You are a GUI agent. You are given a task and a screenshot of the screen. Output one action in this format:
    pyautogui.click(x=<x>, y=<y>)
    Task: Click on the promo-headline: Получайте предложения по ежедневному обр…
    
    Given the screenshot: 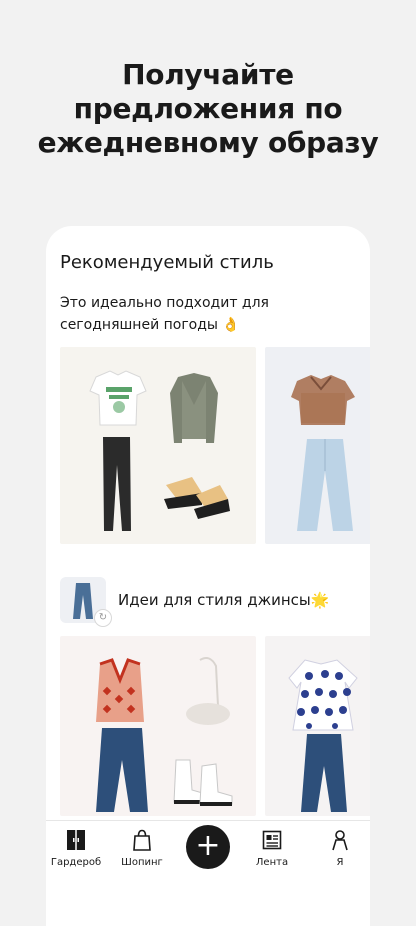 What is the action you would take?
    pyautogui.click(x=208, y=109)
    